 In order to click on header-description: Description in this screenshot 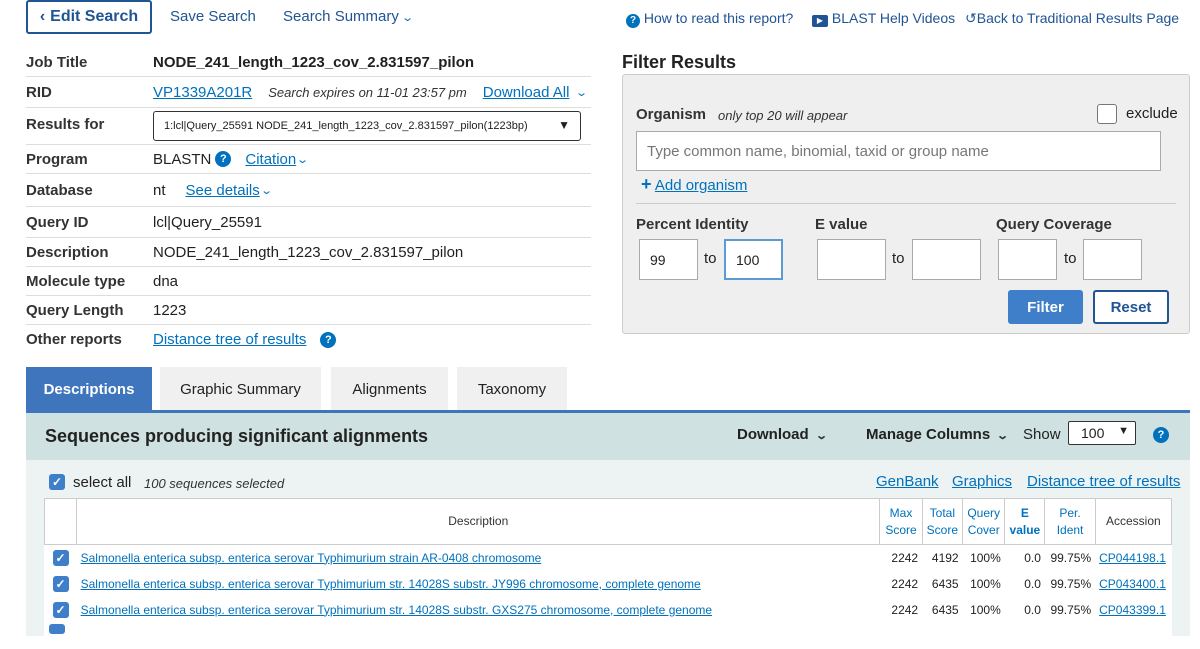, I will do `click(478, 521)`.